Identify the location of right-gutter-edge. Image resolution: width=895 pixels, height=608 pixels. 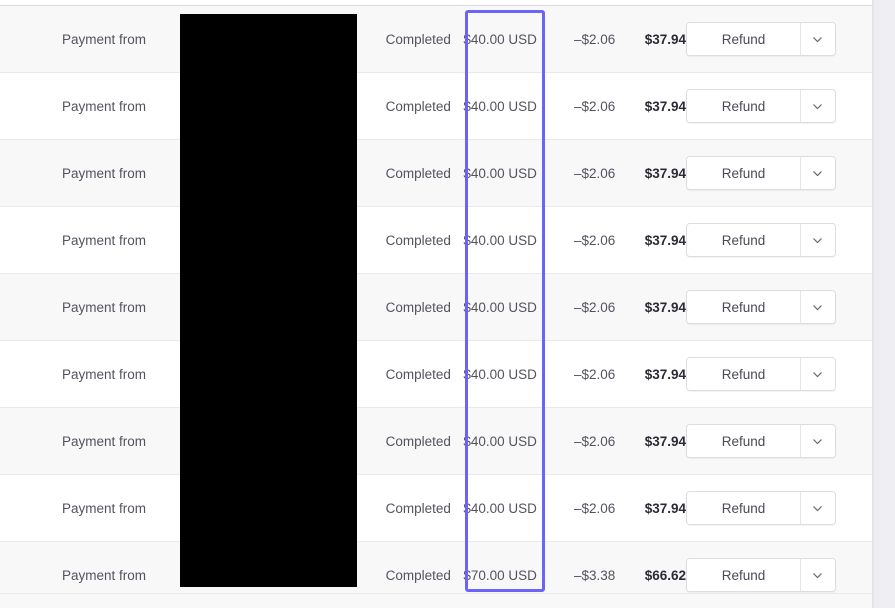
(873, 304).